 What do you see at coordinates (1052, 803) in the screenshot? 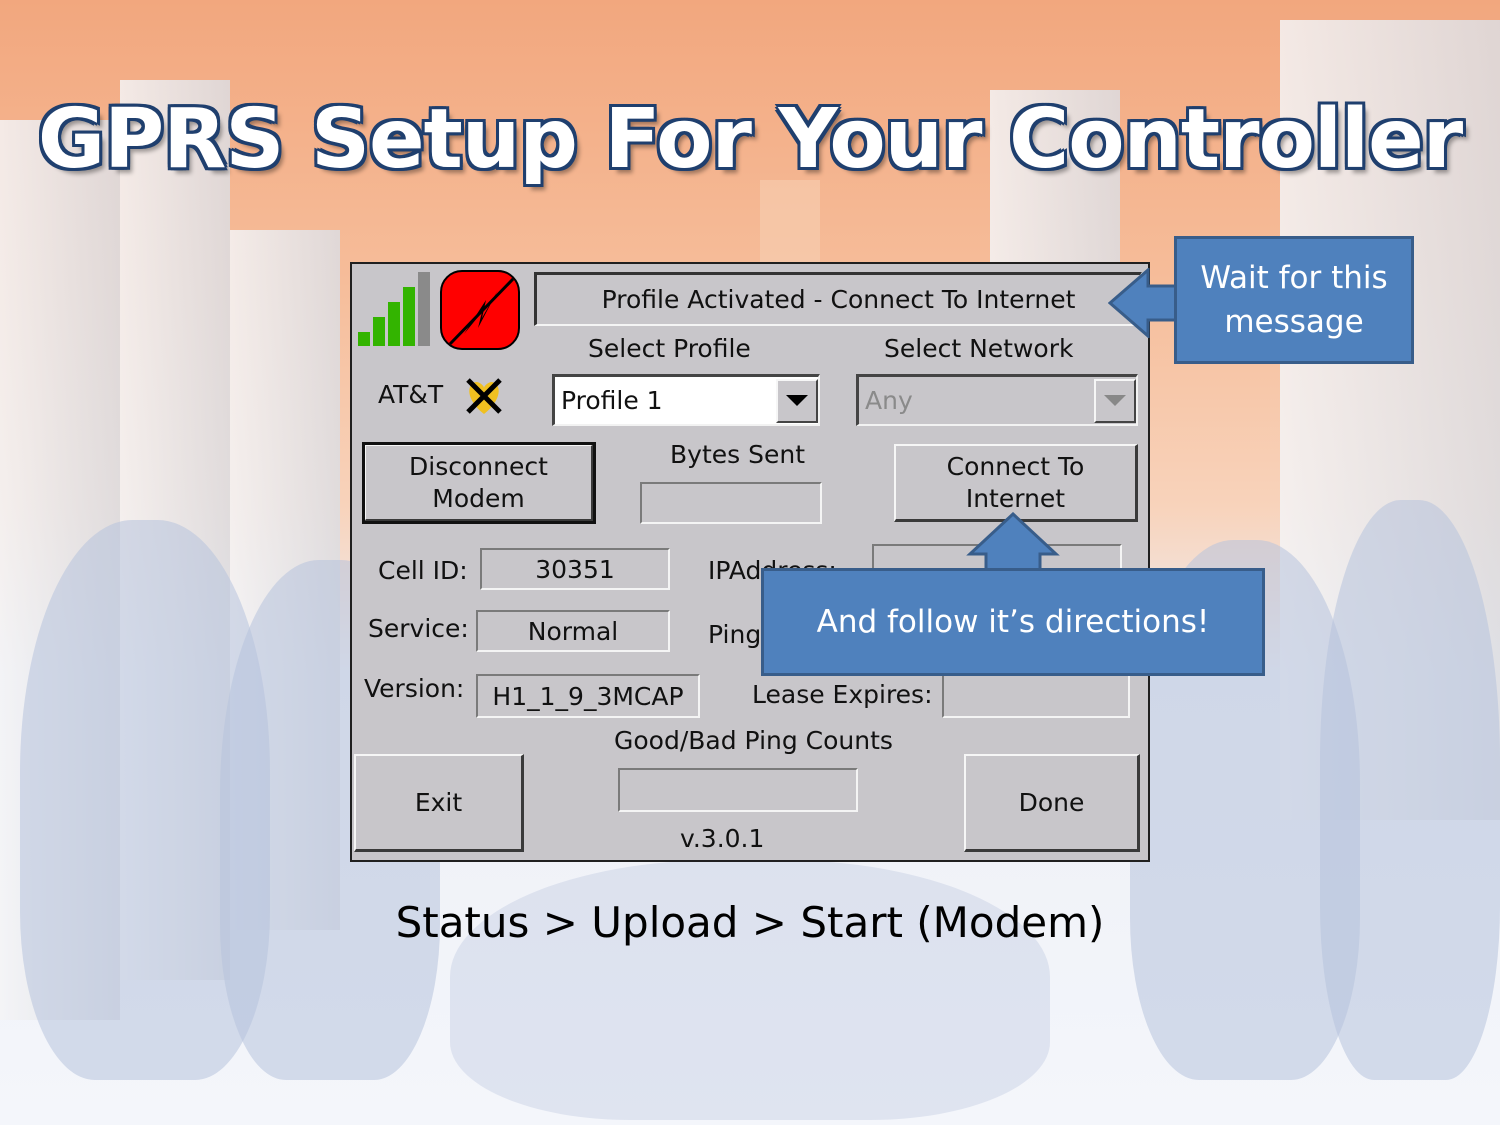
I see `done-button: Done` at bounding box center [1052, 803].